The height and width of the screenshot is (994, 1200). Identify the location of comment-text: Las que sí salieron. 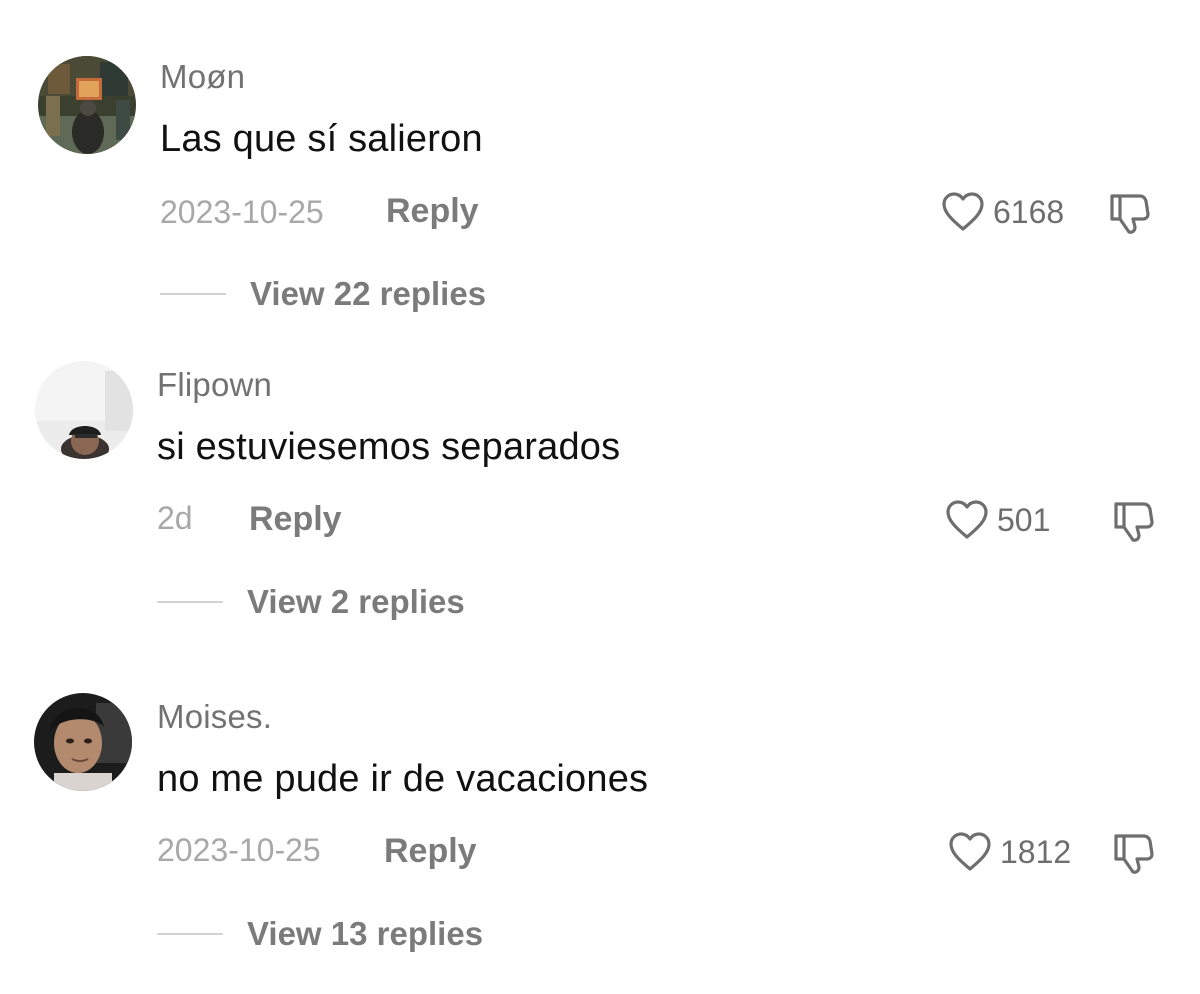
(321, 139).